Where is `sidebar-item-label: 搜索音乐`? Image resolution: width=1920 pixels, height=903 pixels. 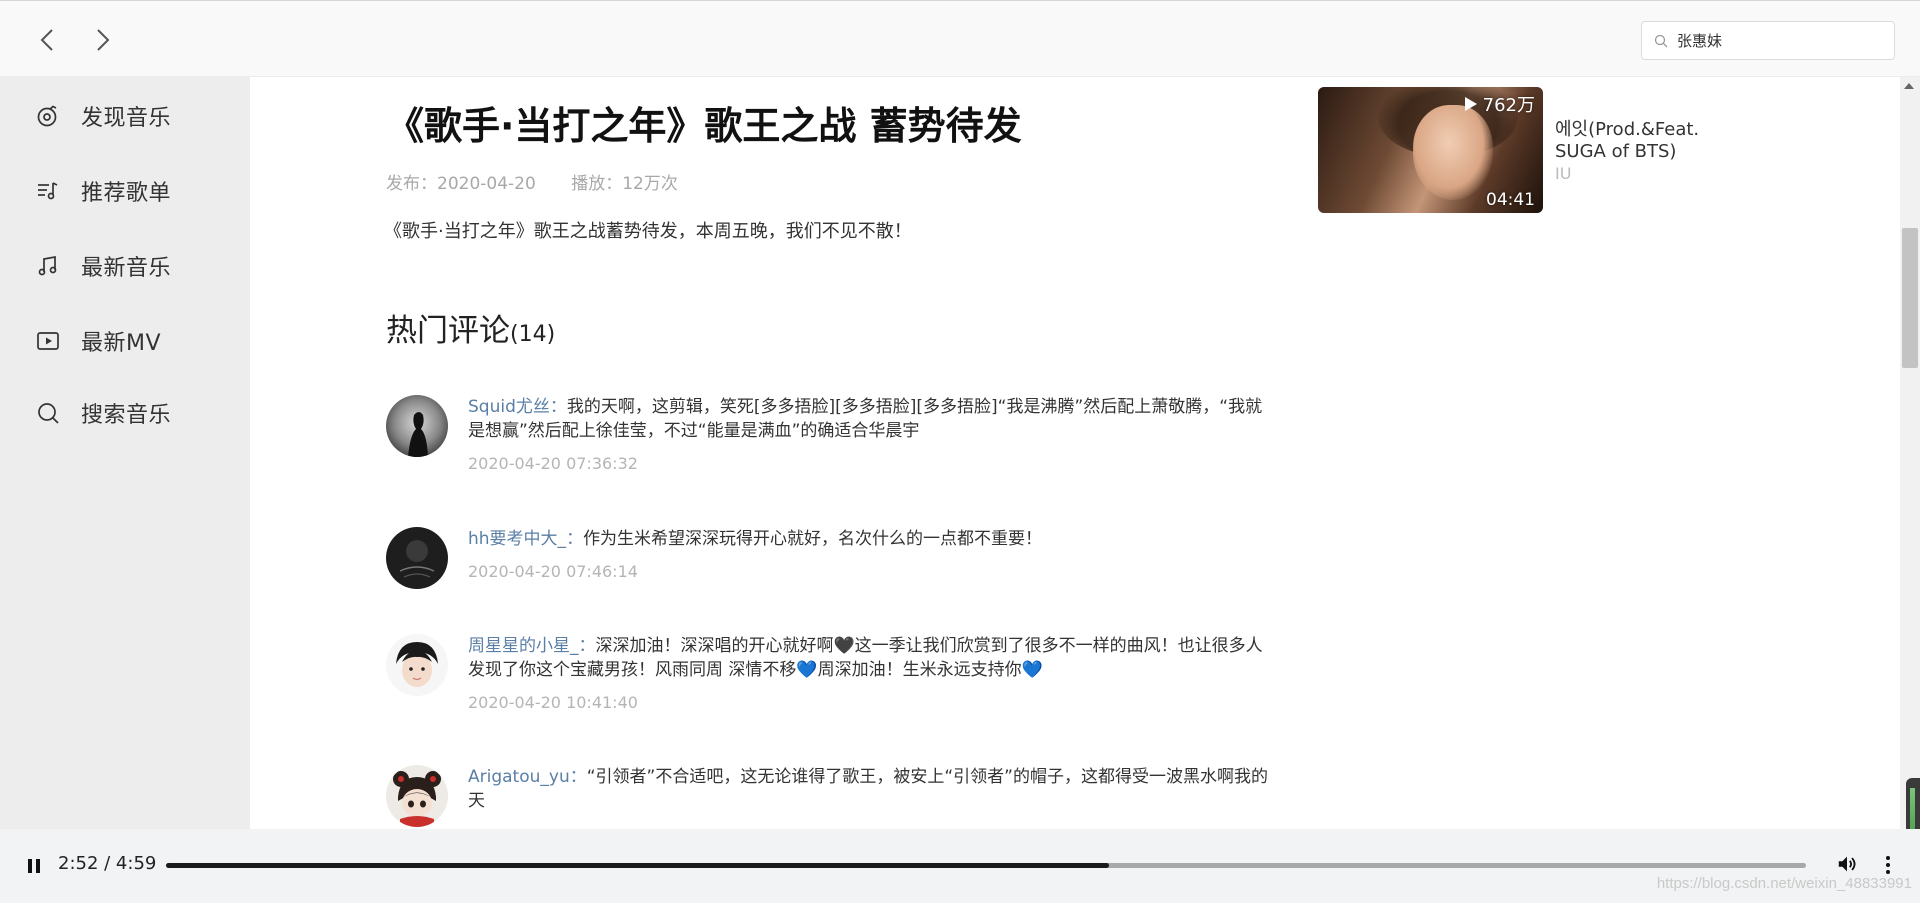
sidebar-item-label: 搜索音乐 is located at coordinates (126, 415).